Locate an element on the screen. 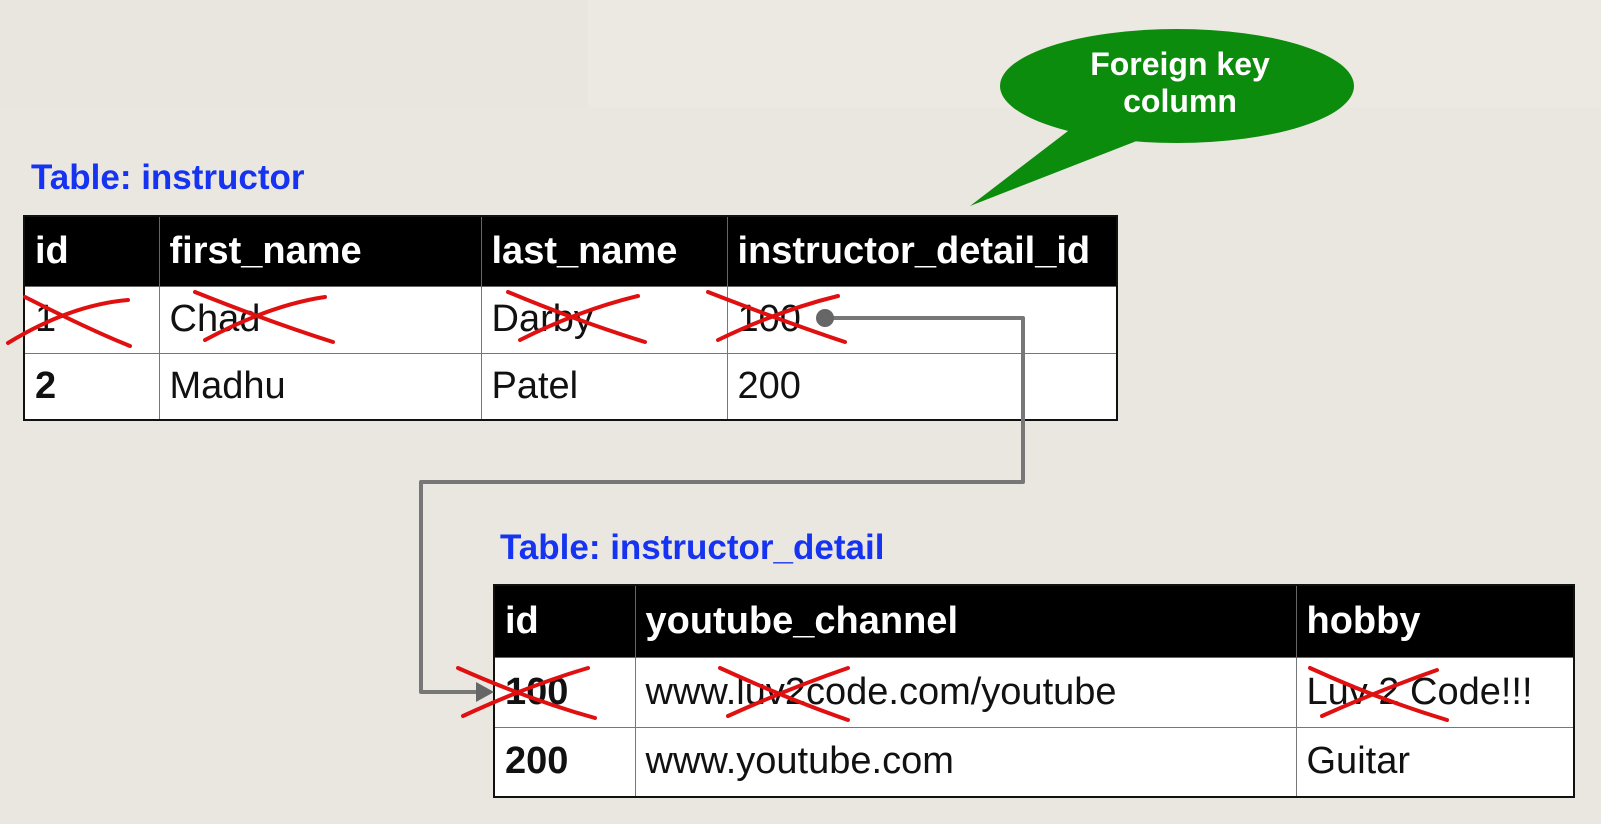 Image resolution: width=1601 pixels, height=824 pixels. cell-hobby: Luv 2 Code!!! is located at coordinates (1435, 692).